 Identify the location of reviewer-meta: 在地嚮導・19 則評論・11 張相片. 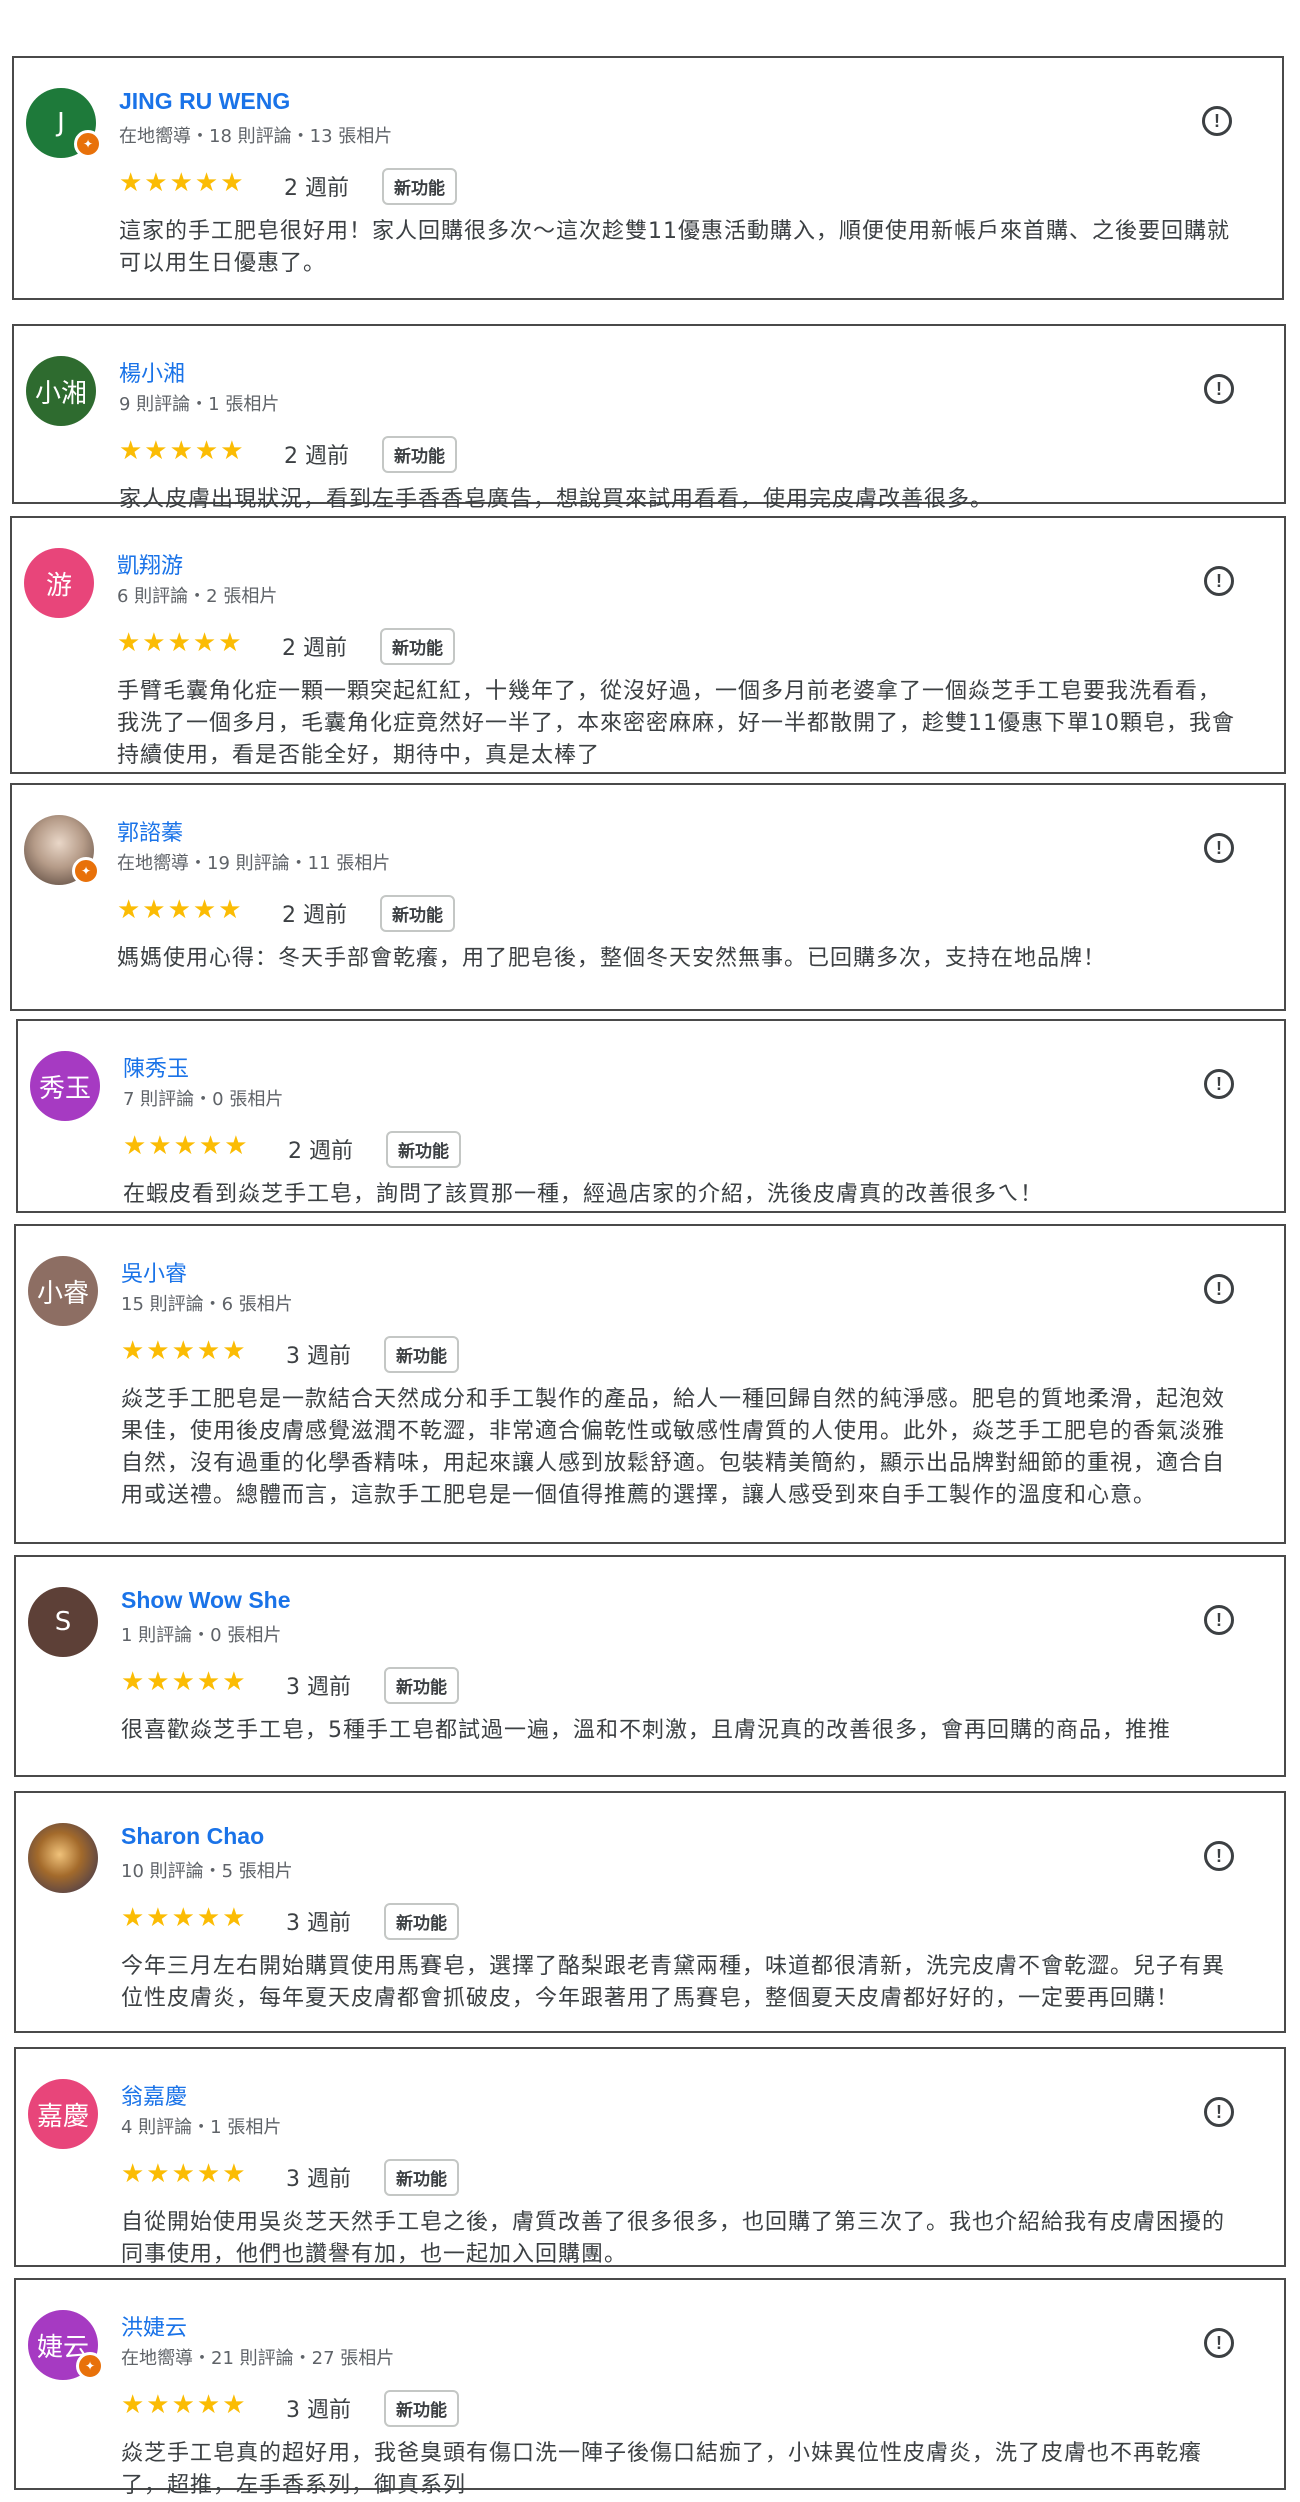
(254, 863).